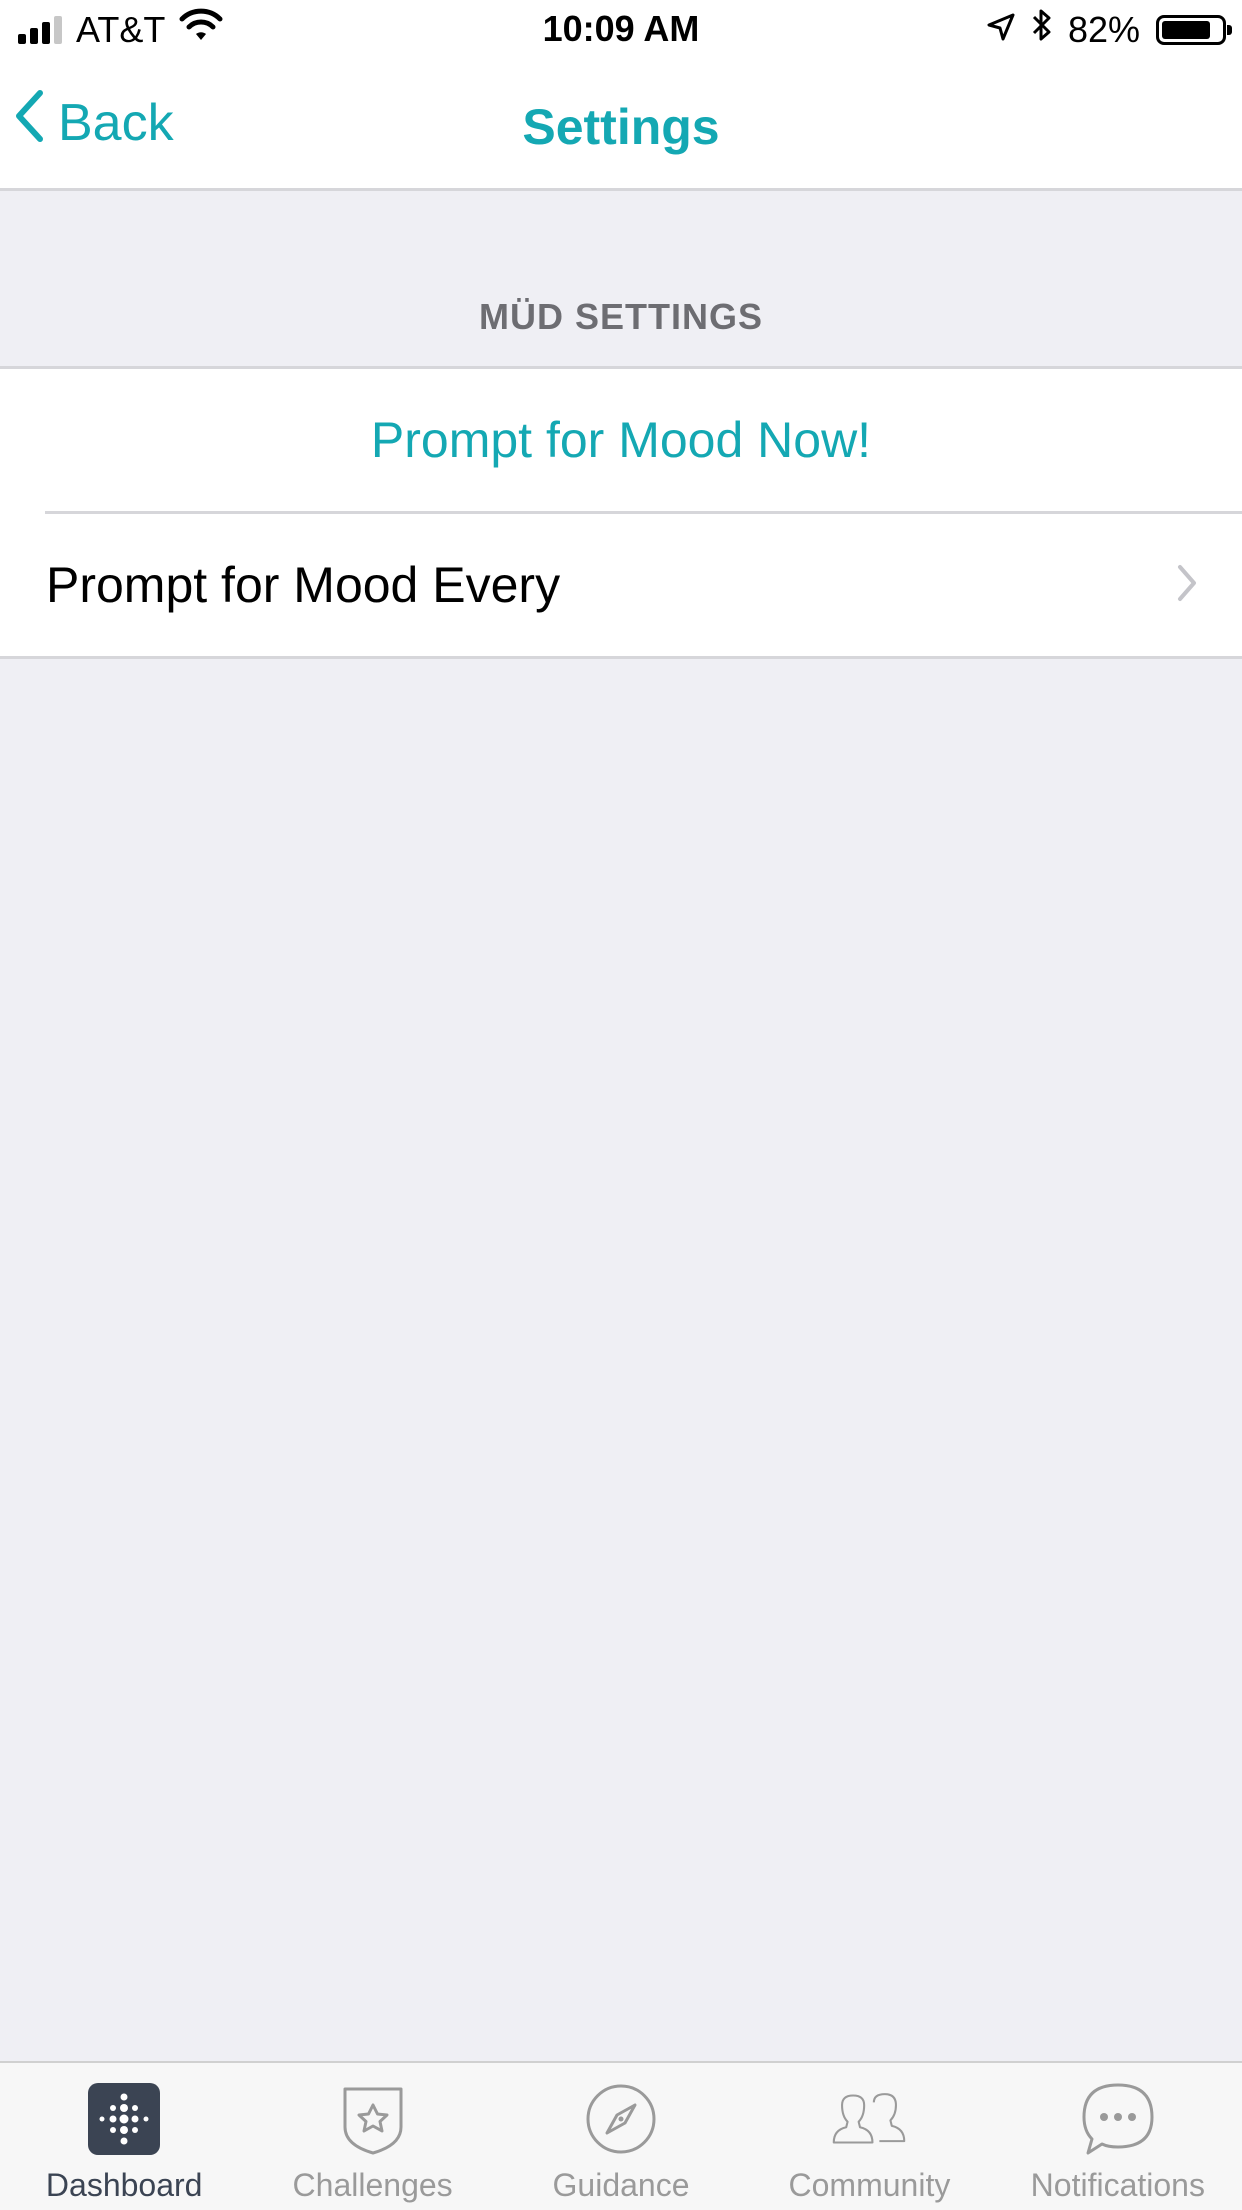 This screenshot has height=2210, width=1242. I want to click on location-arrow-icon, so click(1001, 30).